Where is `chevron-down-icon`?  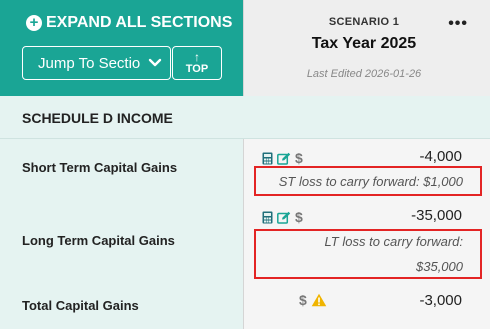 chevron-down-icon is located at coordinates (155, 62).